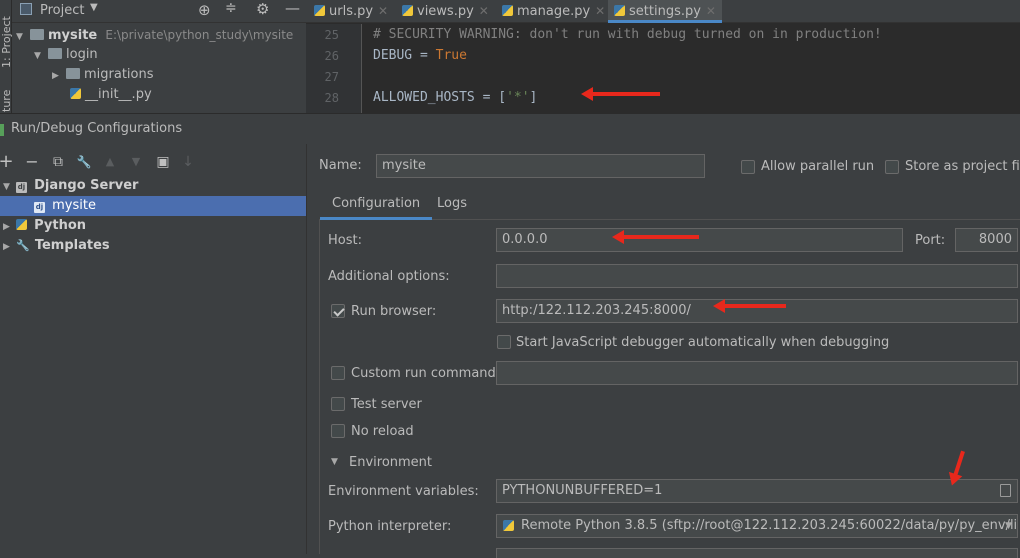 Image resolution: width=1020 pixels, height=558 pixels. I want to click on panel-splitter, so click(306, 349).